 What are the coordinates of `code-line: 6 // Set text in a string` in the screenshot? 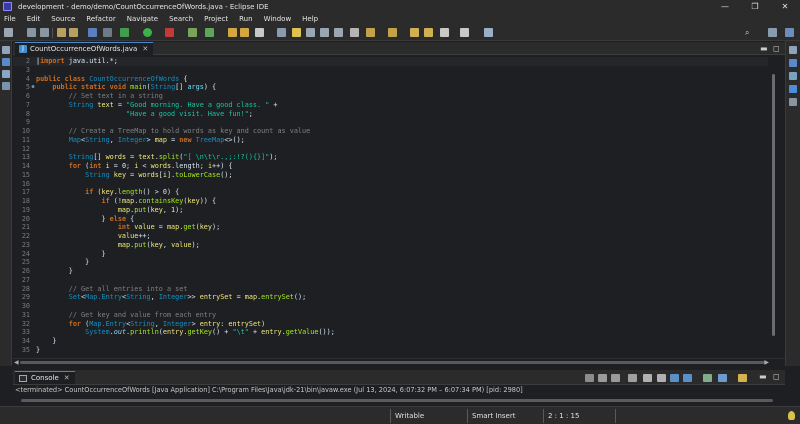 It's located at (393, 96).